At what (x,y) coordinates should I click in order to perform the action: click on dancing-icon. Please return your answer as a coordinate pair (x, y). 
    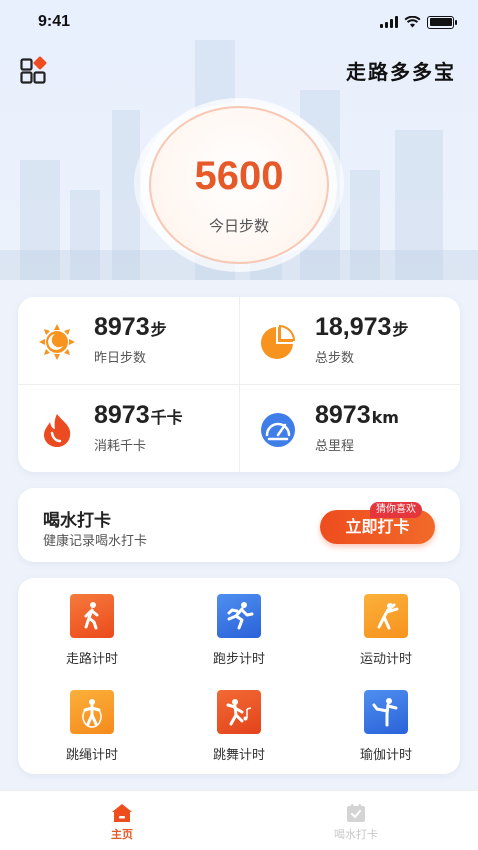
    Looking at the image, I should click on (239, 712).